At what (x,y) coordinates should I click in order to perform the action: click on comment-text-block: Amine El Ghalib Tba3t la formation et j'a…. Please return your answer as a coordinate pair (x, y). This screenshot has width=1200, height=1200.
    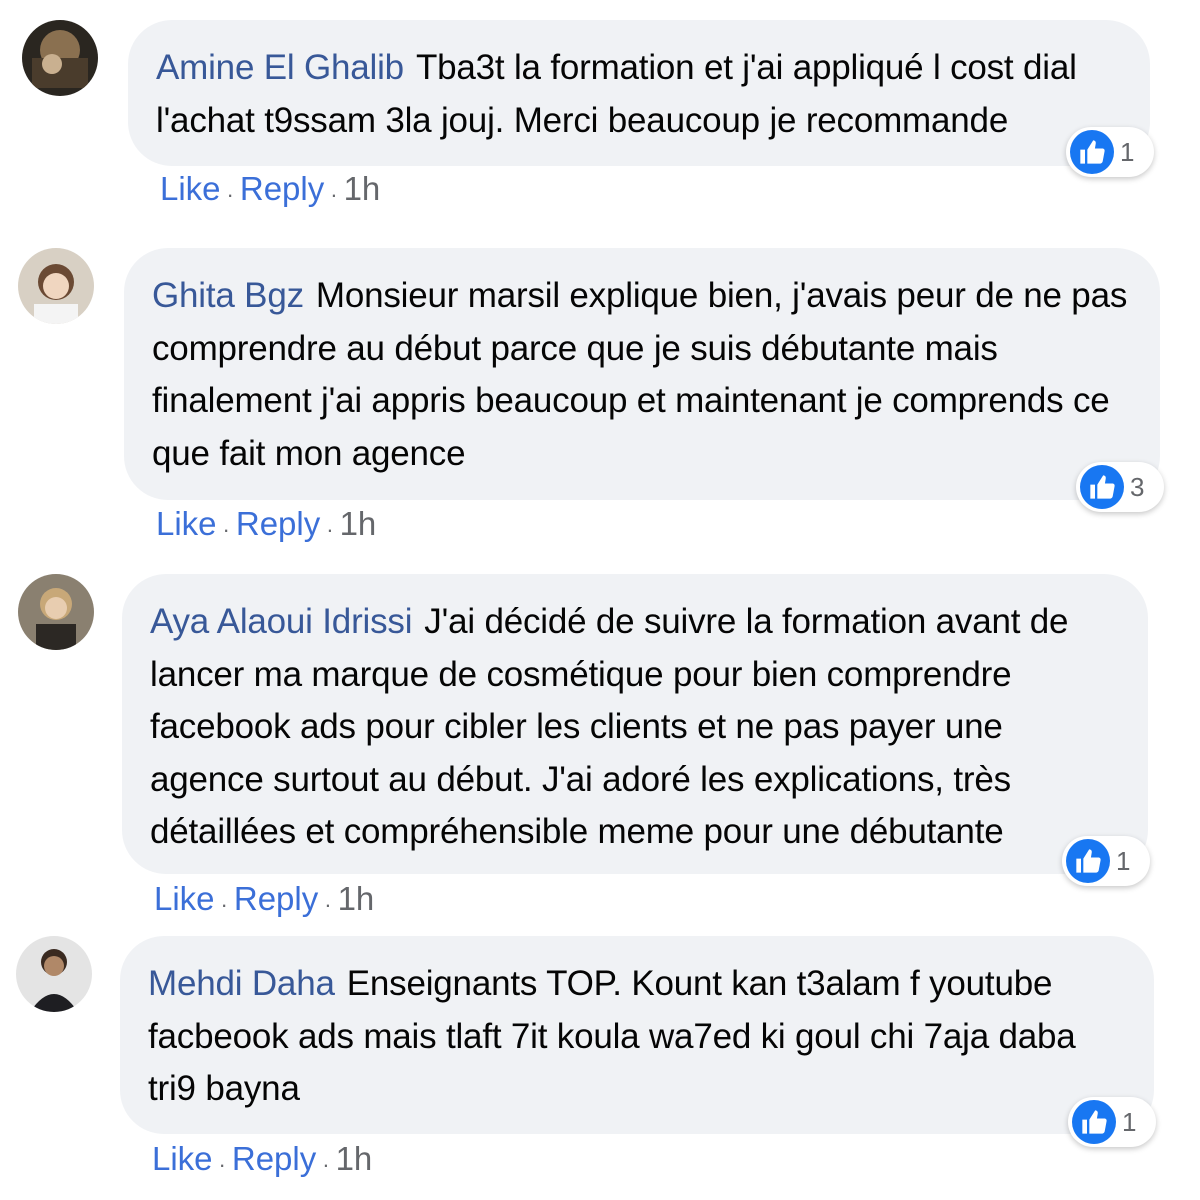
    Looking at the image, I should click on (638, 94).